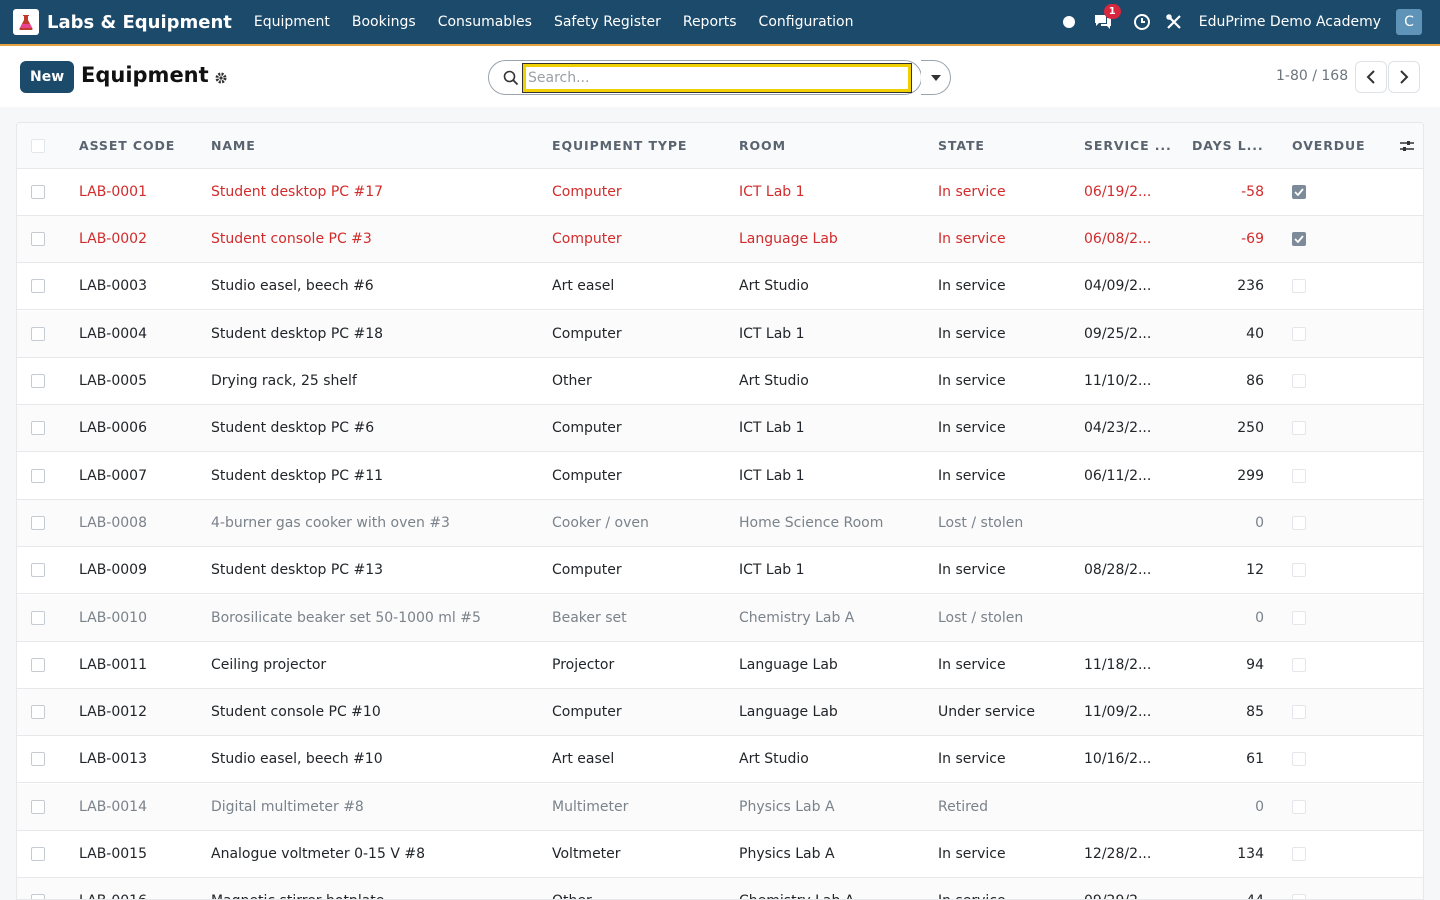  Describe the element at coordinates (710, 22) in the screenshot. I see `menu-reports: Reports` at that location.